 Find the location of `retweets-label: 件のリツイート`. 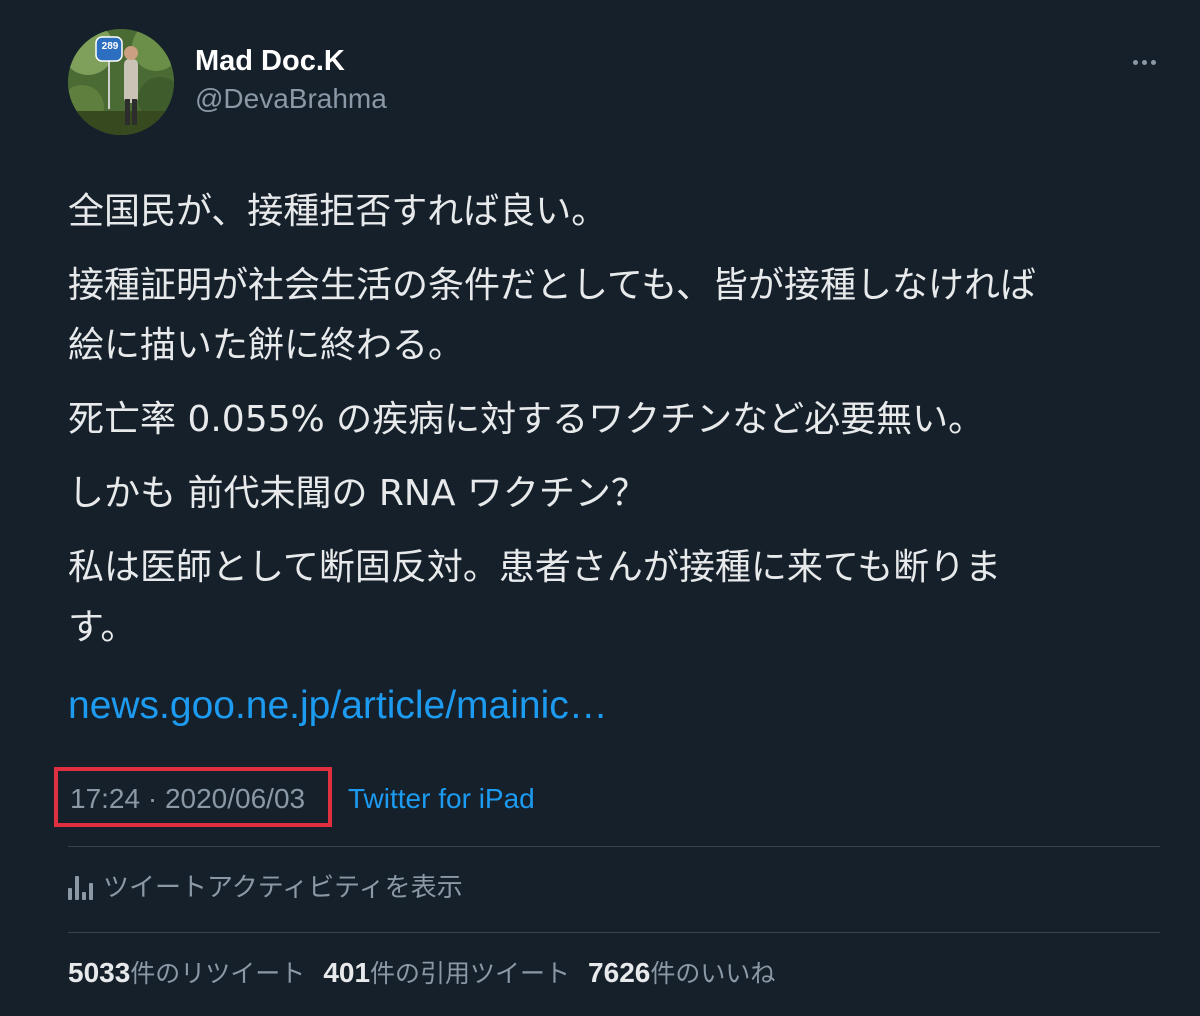

retweets-label: 件のリツイート is located at coordinates (218, 973).